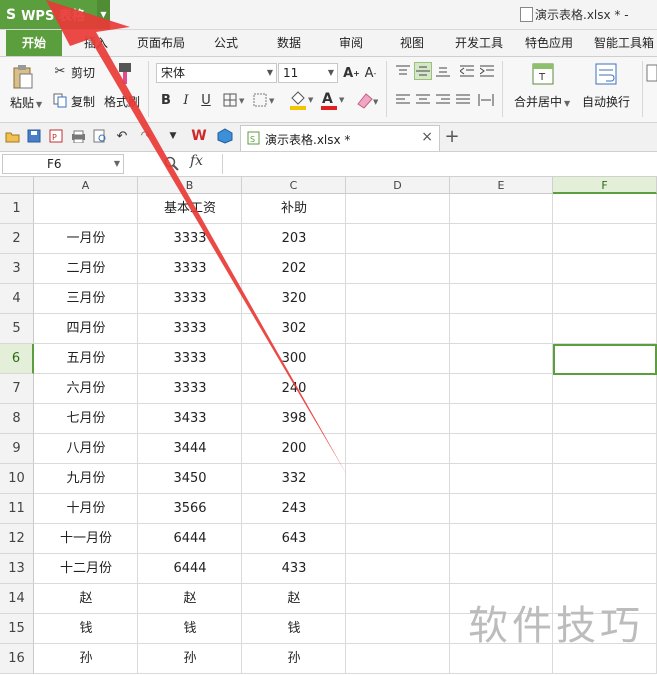 The height and width of the screenshot is (675, 657). What do you see at coordinates (351, 73) in the screenshot?
I see `increase-font-icon: A +` at bounding box center [351, 73].